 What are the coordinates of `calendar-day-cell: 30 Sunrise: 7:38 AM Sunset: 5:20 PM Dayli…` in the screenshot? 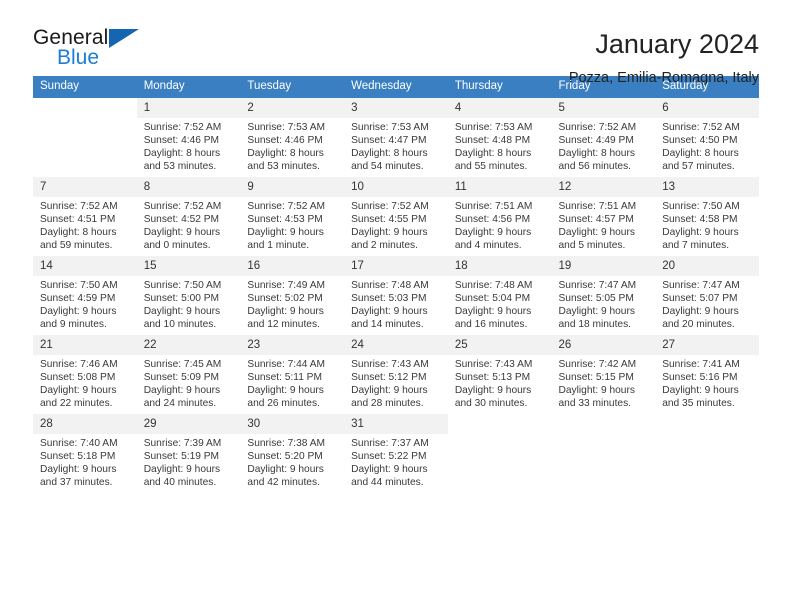 It's located at (292, 453).